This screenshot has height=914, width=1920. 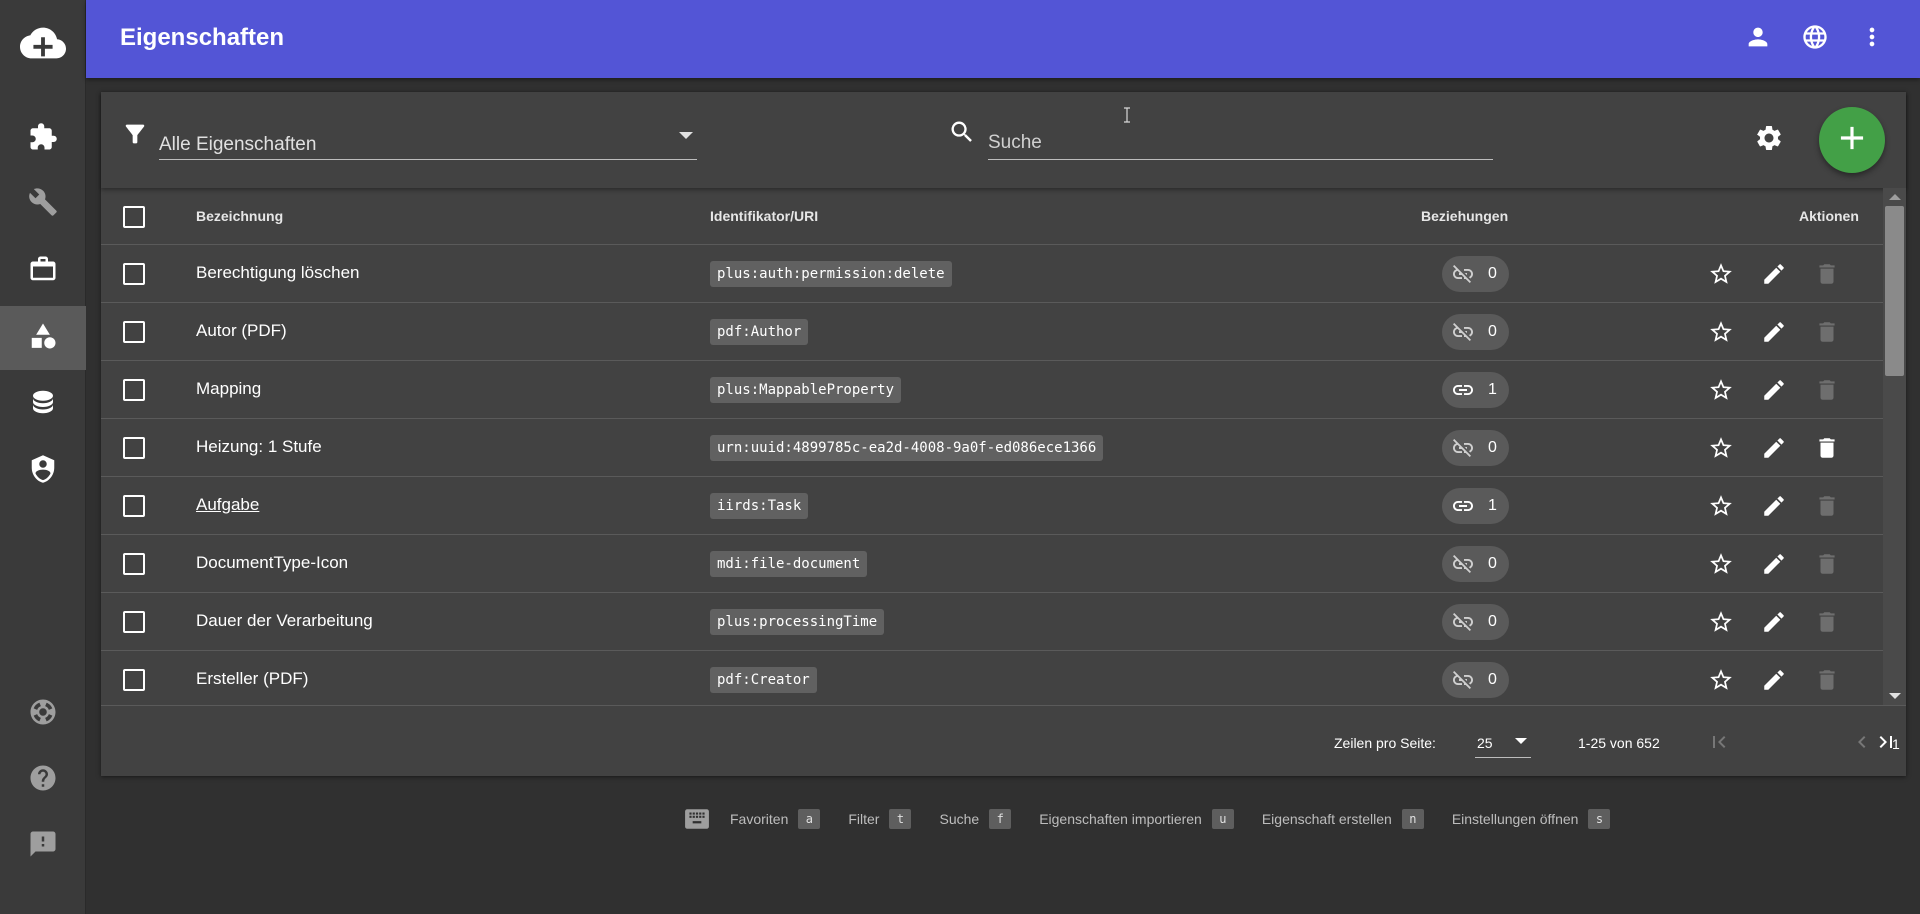 I want to click on table-row: Autor (PDF) pdf:Author 0, so click(x=992, y=332).